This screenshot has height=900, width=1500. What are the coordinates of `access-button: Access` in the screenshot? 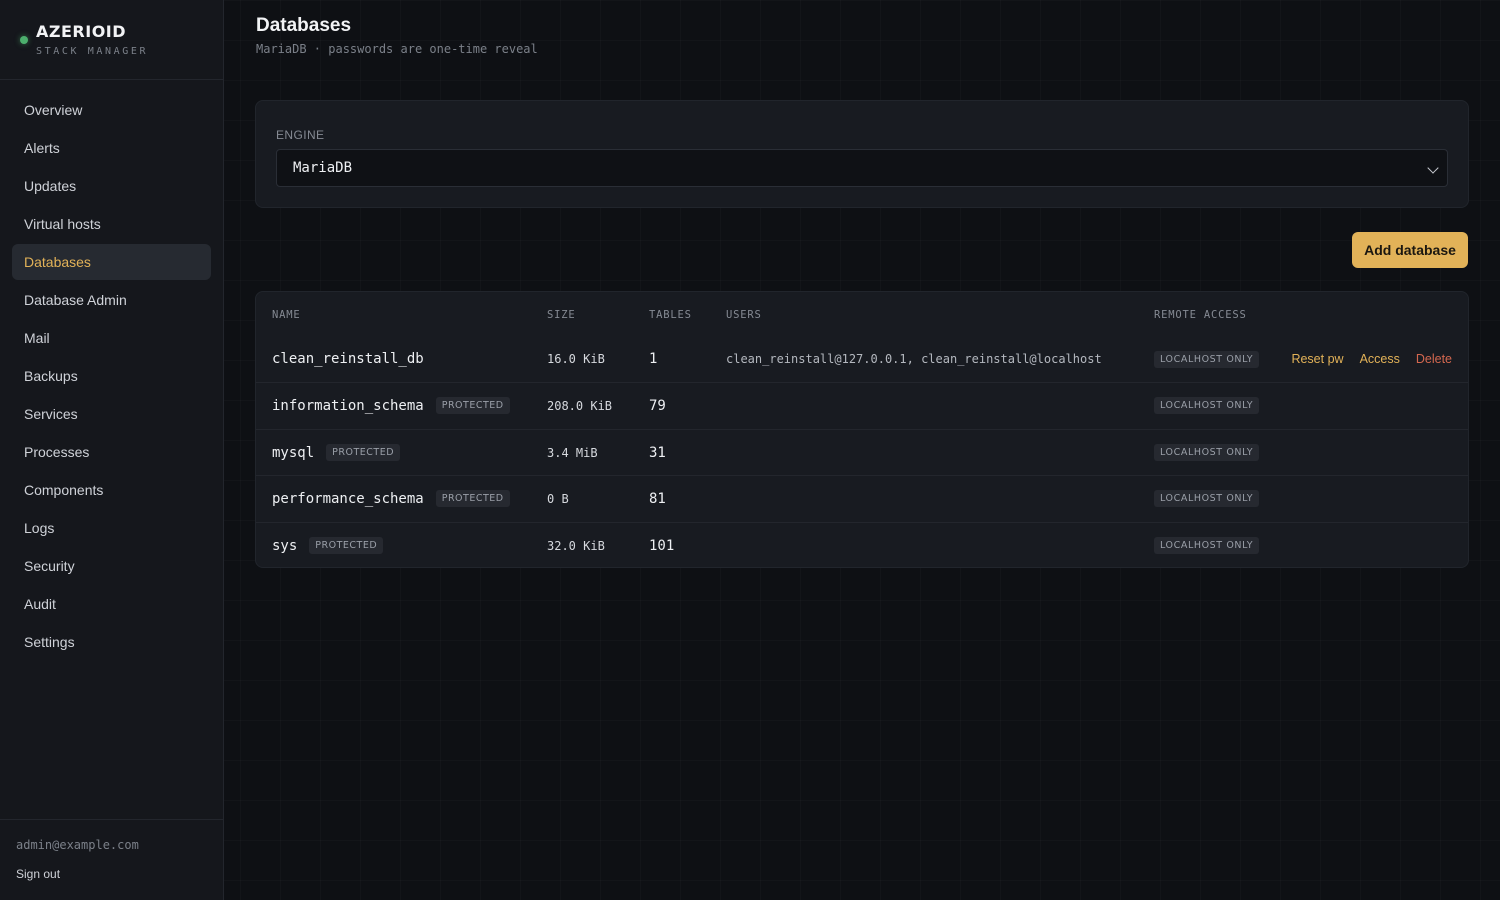 It's located at (1380, 359).